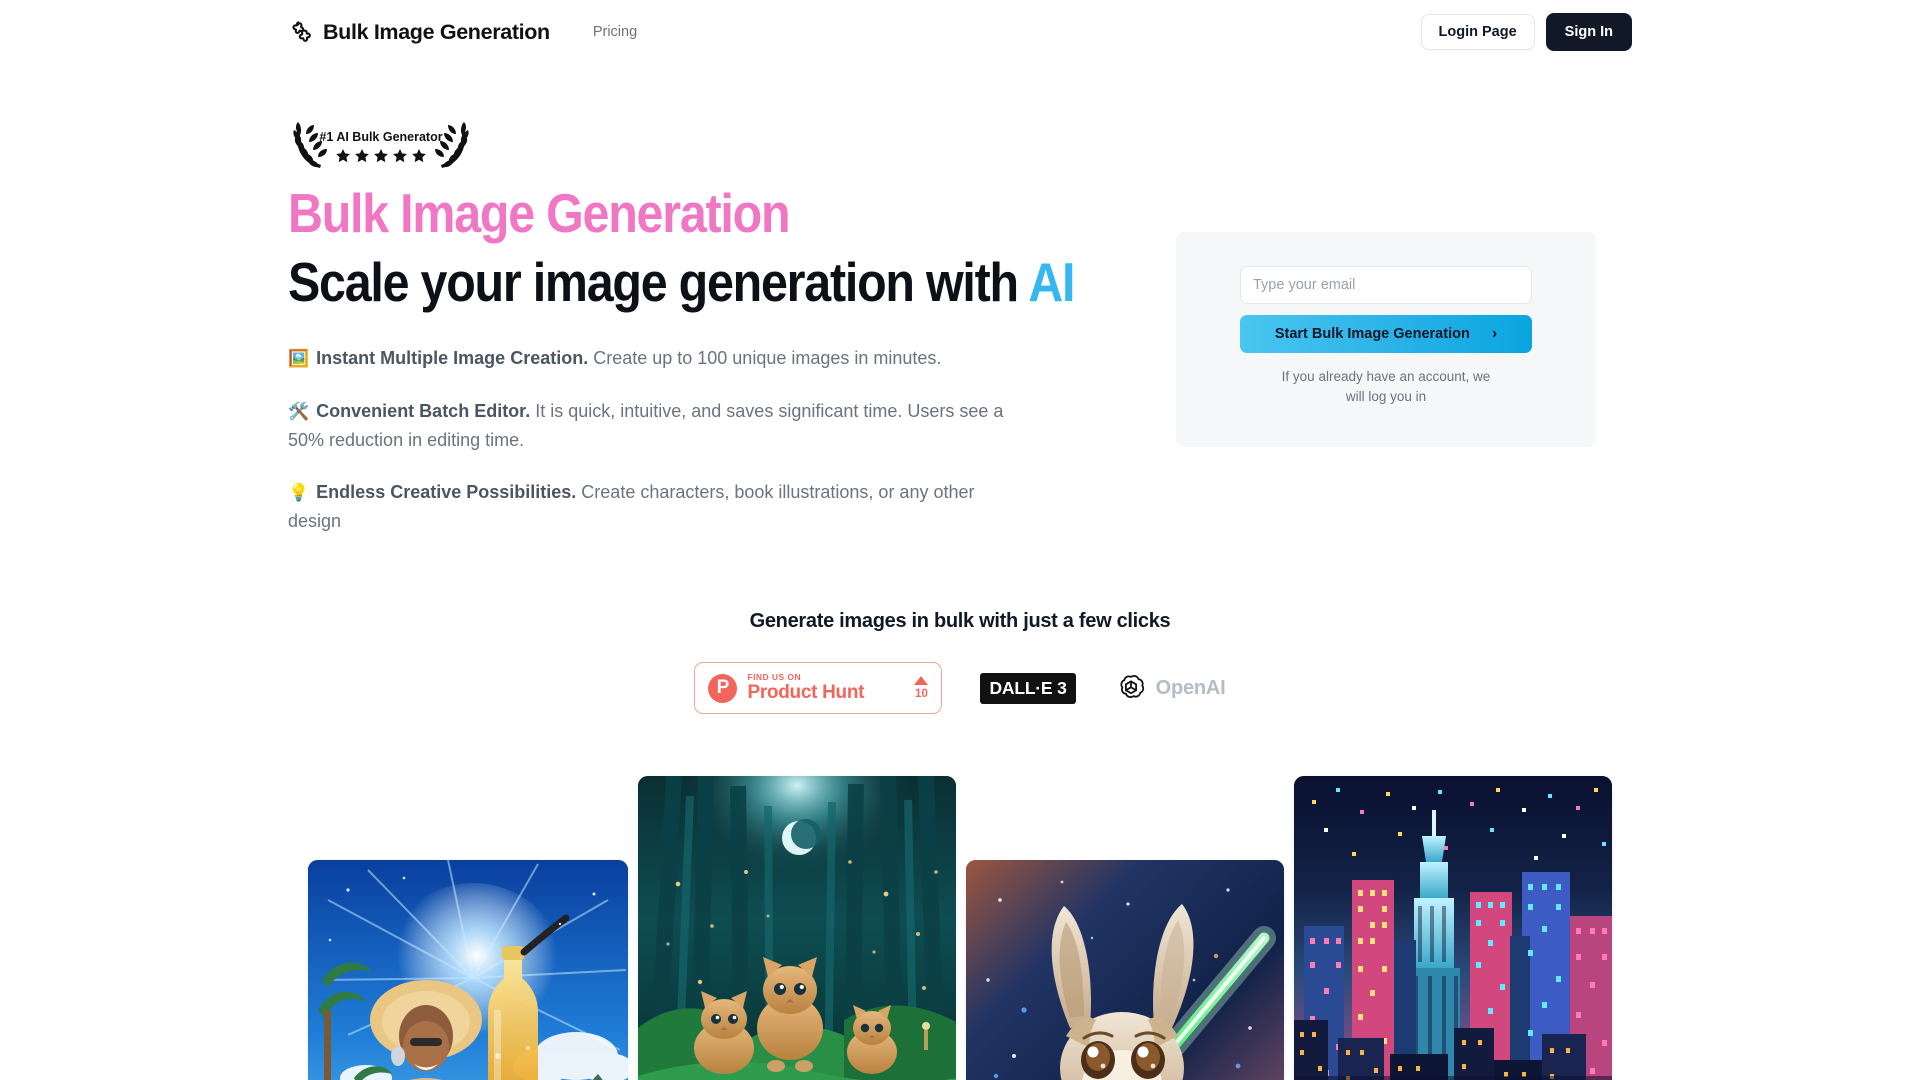  What do you see at coordinates (1453, 928) in the screenshot?
I see `gallery-image-pixel-city` at bounding box center [1453, 928].